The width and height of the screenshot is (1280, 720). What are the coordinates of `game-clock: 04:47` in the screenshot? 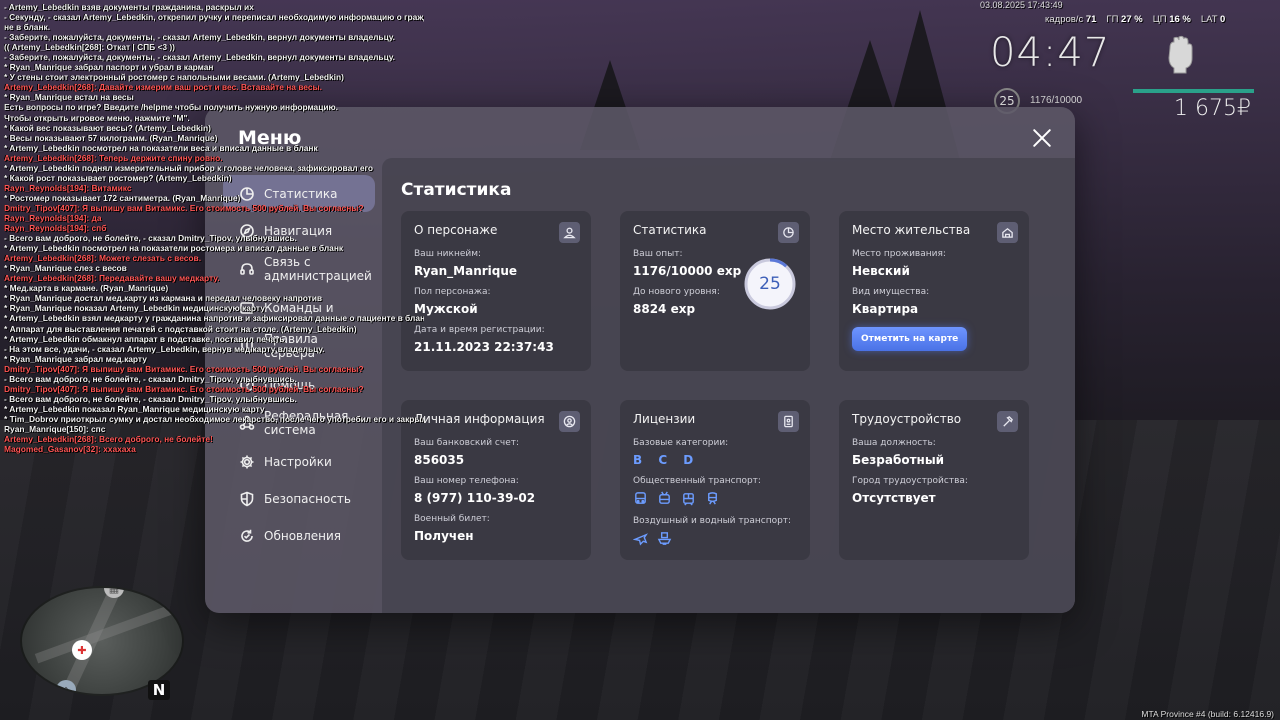 It's located at (1050, 53).